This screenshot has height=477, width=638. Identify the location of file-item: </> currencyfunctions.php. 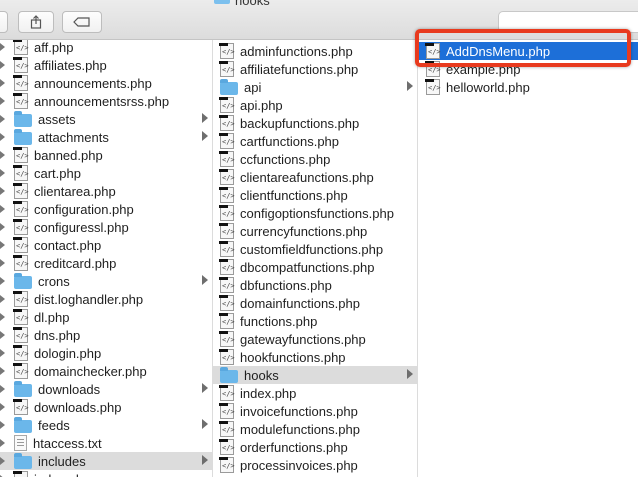
(315, 231).